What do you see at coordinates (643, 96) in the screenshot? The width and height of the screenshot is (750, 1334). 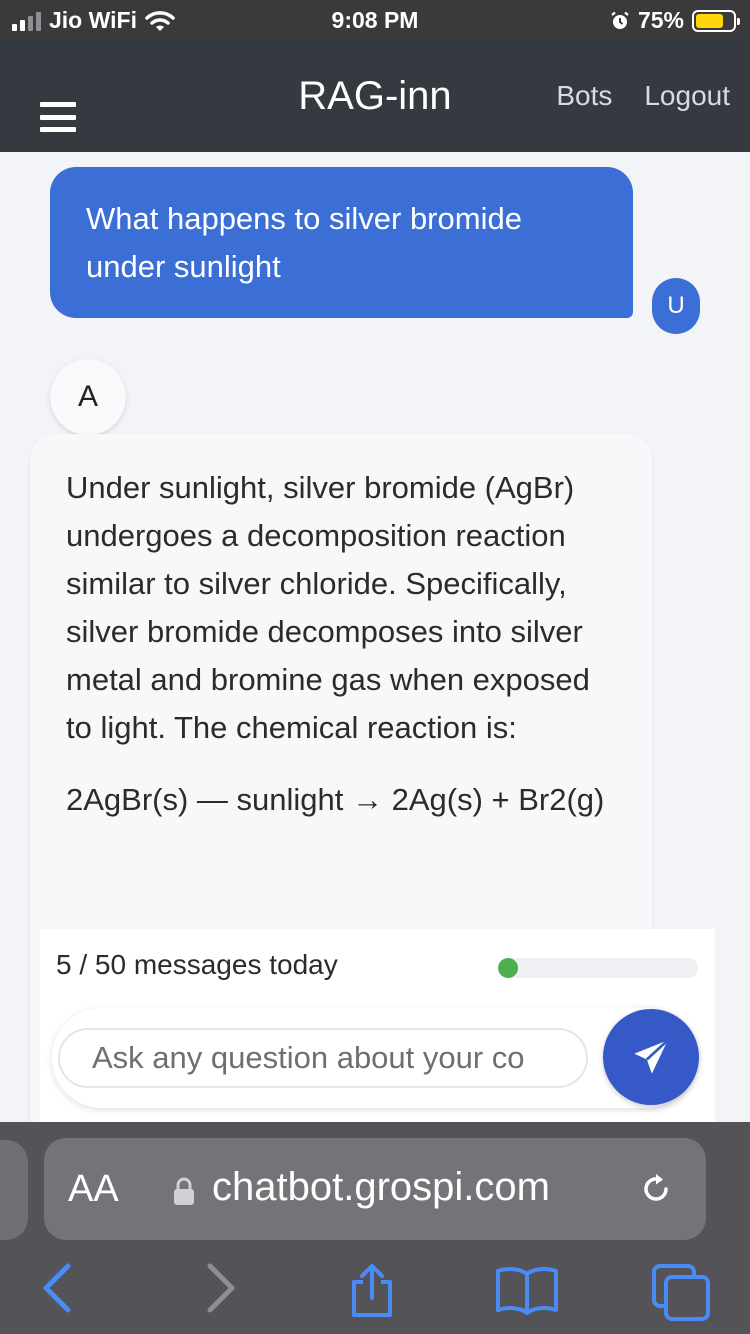 I see `nav-links: Bots Logout` at bounding box center [643, 96].